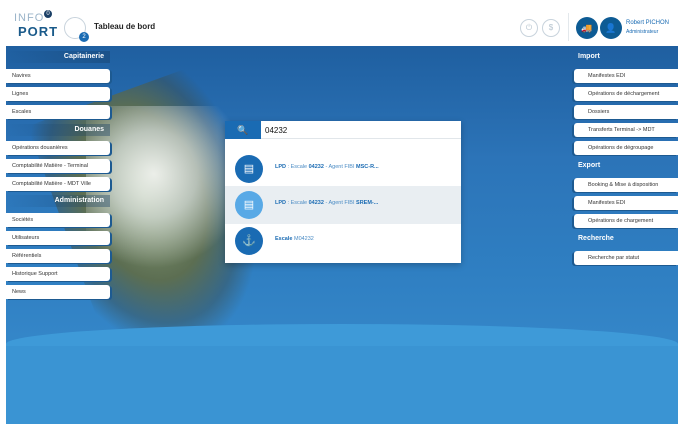 This screenshot has width=678, height=424. I want to click on logo-badge: 0, so click(48, 14).